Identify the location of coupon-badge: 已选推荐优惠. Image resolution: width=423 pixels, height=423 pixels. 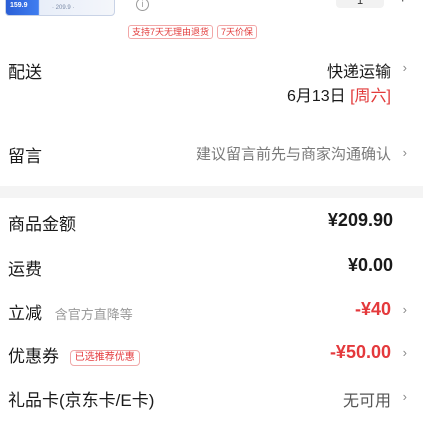
(104, 358).